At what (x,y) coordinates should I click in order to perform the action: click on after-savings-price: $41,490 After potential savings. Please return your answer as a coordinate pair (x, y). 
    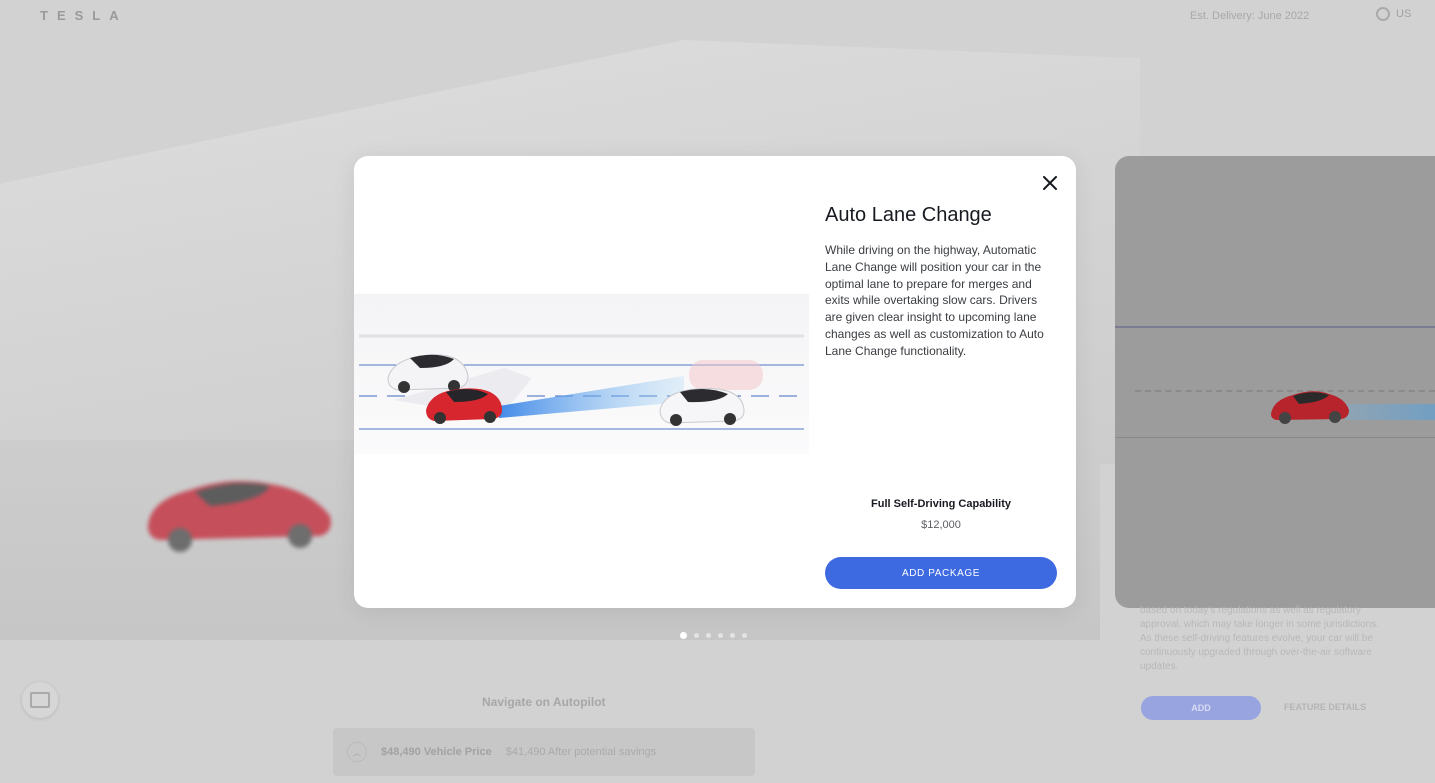
    Looking at the image, I should click on (581, 752).